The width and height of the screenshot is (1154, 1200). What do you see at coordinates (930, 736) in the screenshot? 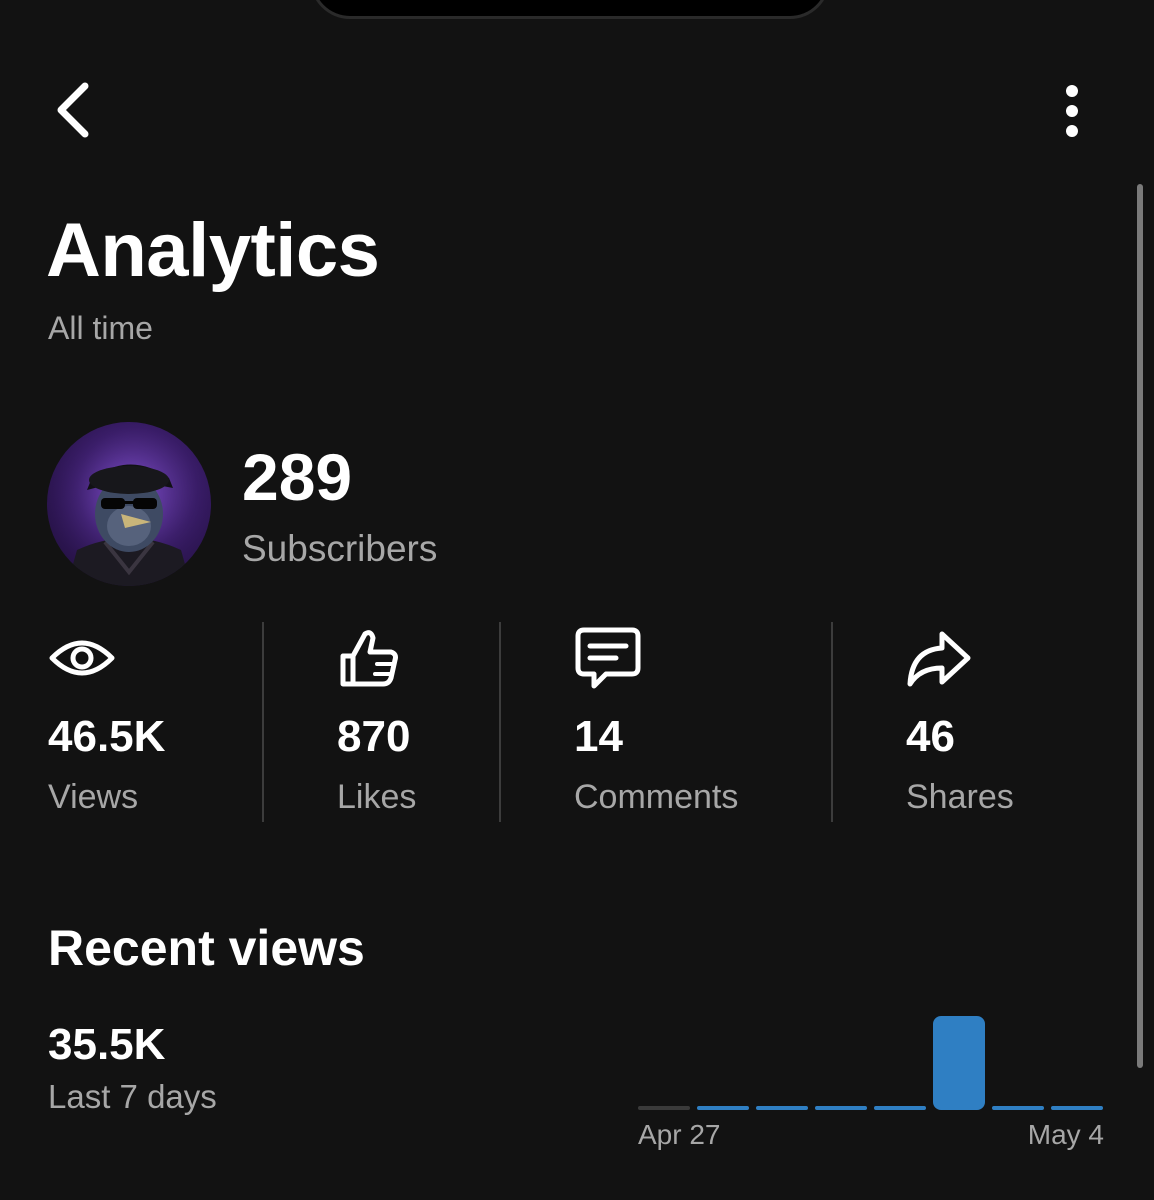
I see `stat-value: 46` at bounding box center [930, 736].